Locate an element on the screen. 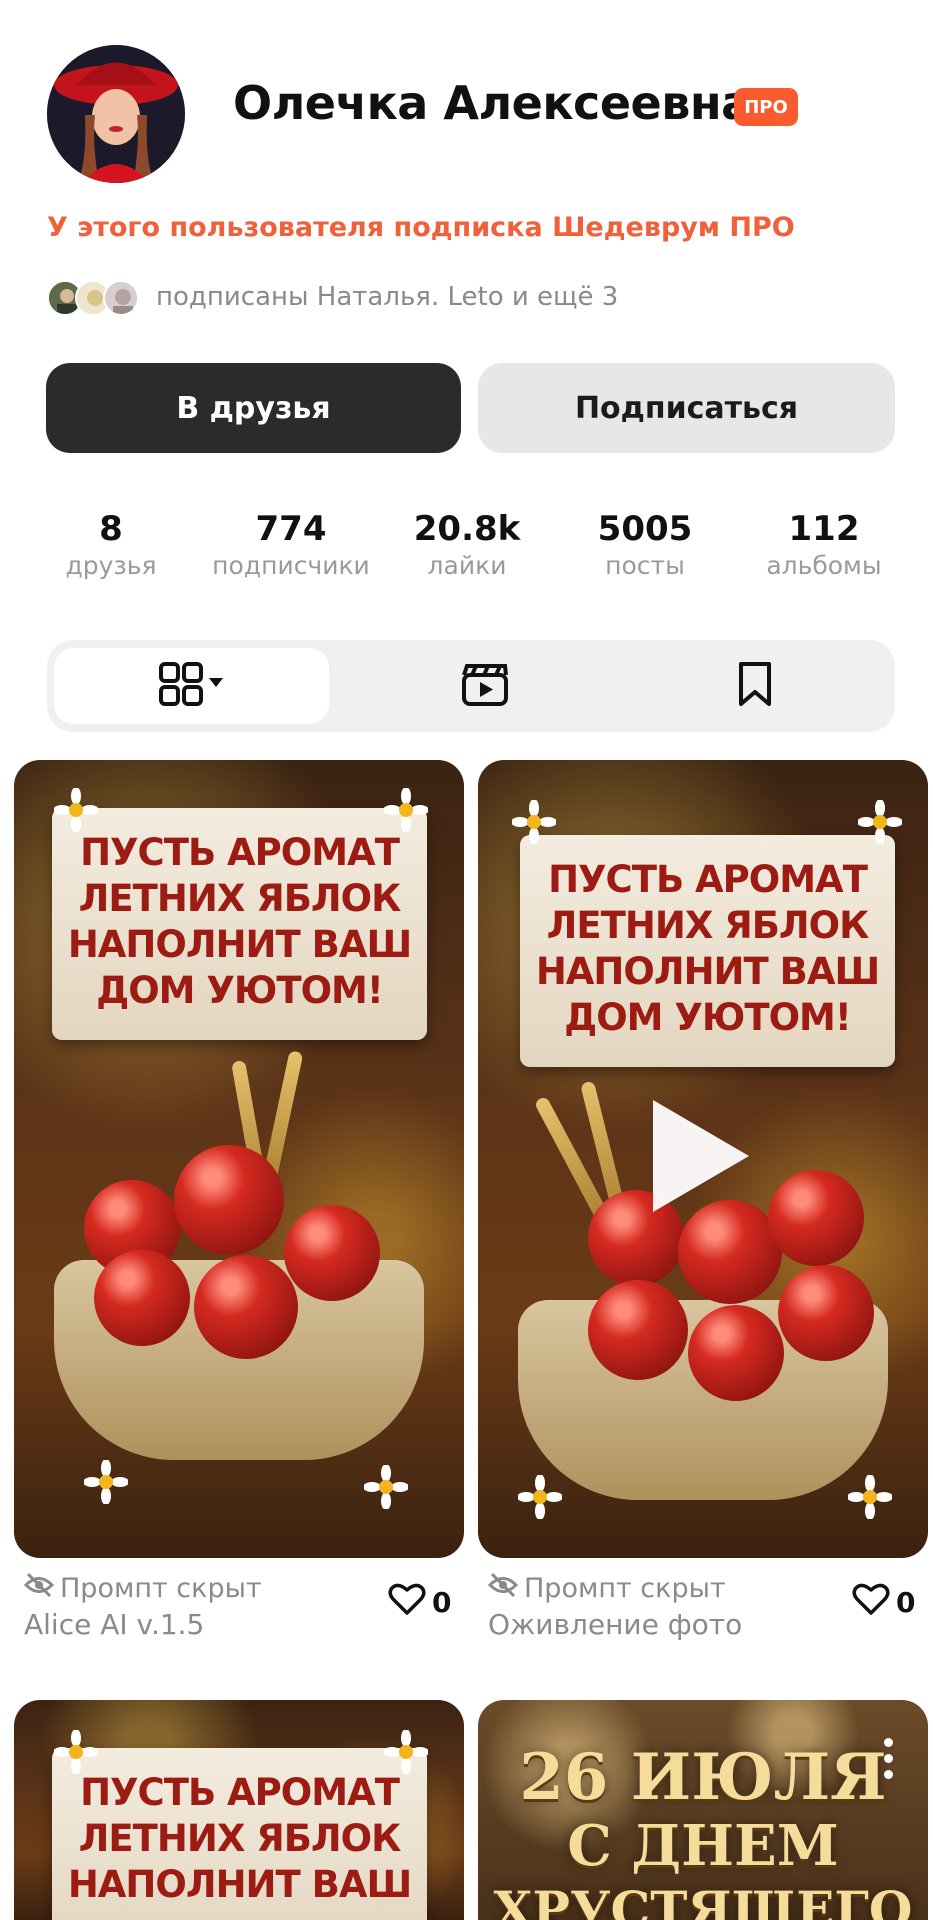 This screenshot has height=1920, width=933. stat-albums: 112 альбомы is located at coordinates (824, 545).